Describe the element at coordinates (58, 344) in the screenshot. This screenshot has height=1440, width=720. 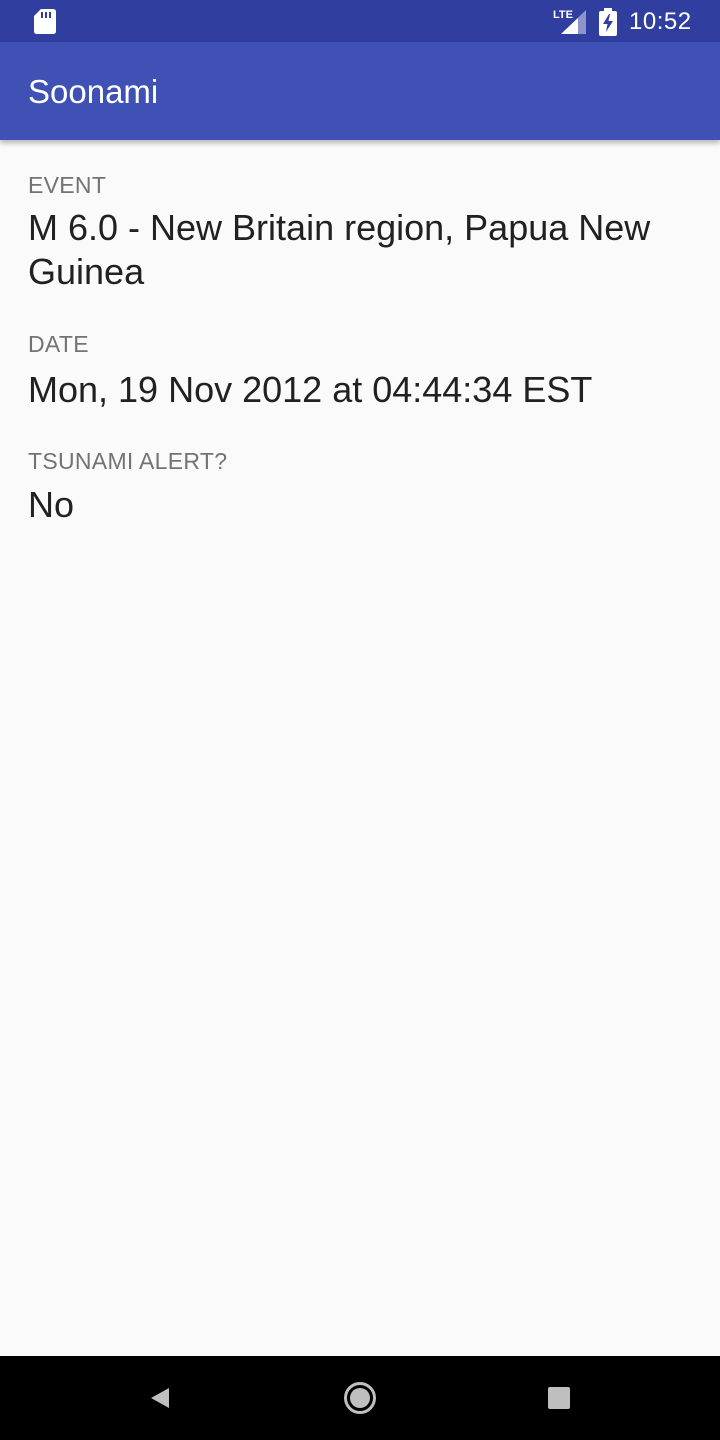
I see `date-label: DATE` at that location.